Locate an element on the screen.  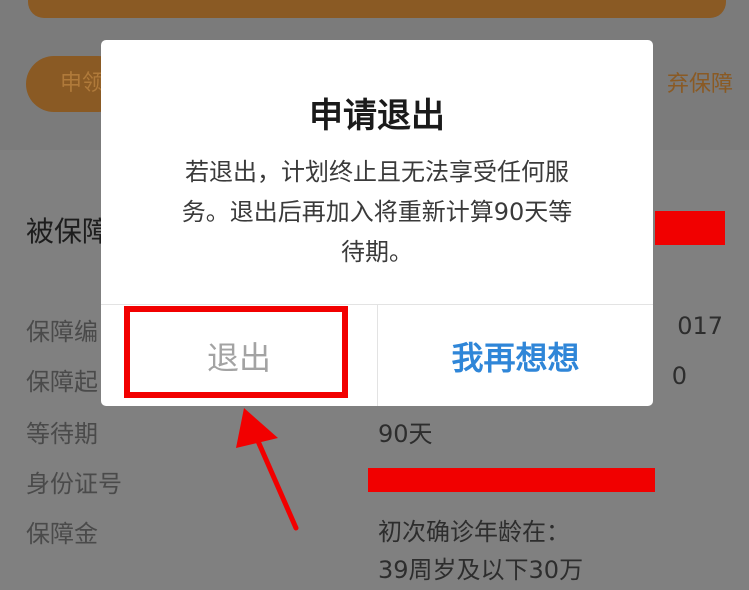
abandon-link: 弃保障 is located at coordinates (700, 82).